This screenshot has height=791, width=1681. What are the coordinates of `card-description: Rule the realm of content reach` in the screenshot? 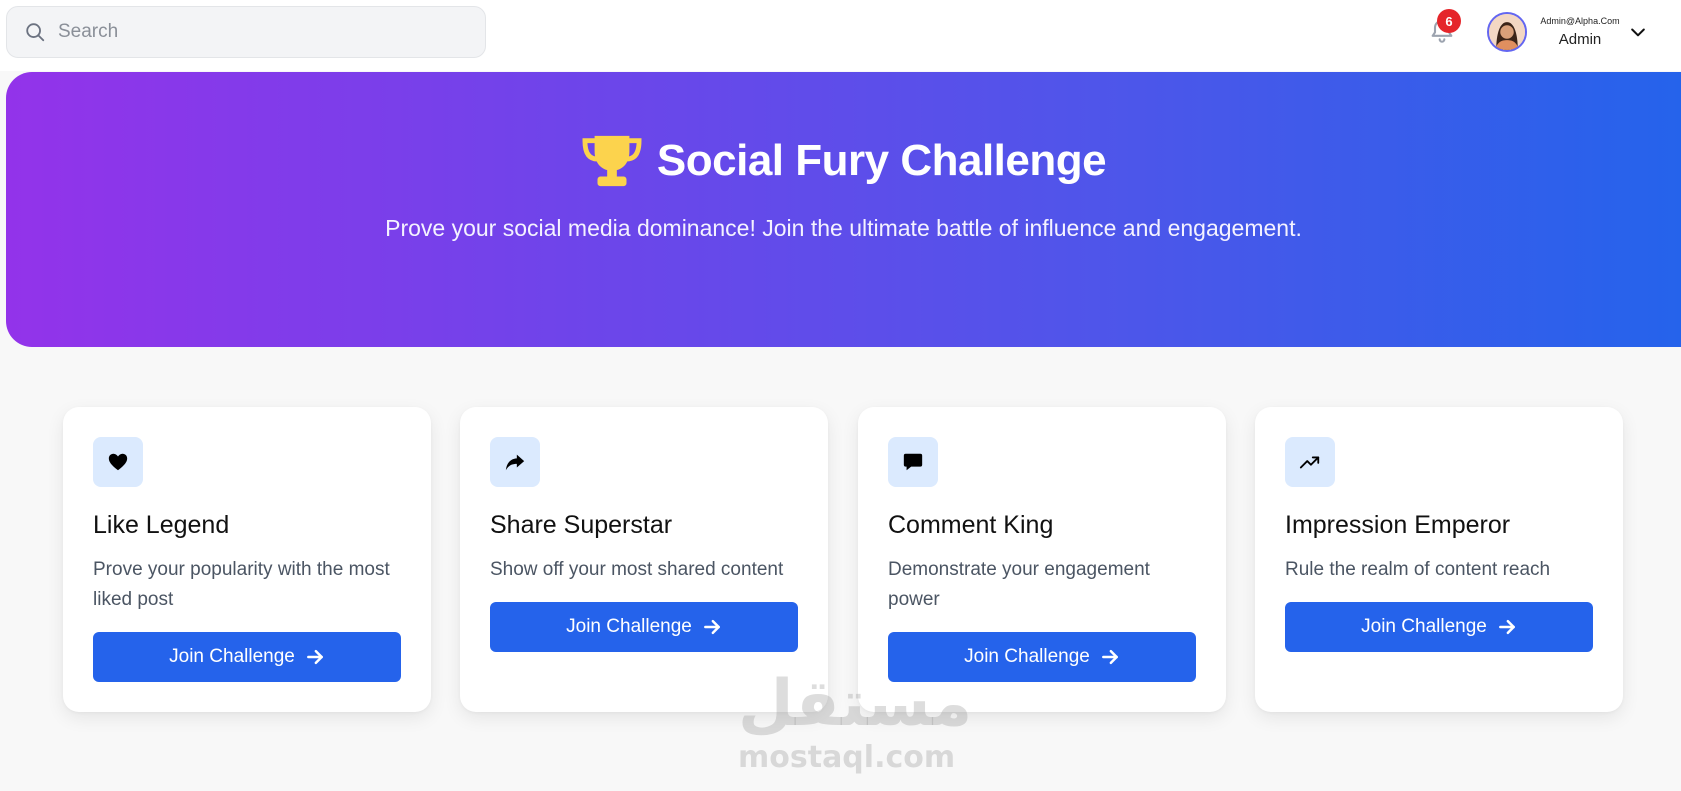 It's located at (1418, 569).